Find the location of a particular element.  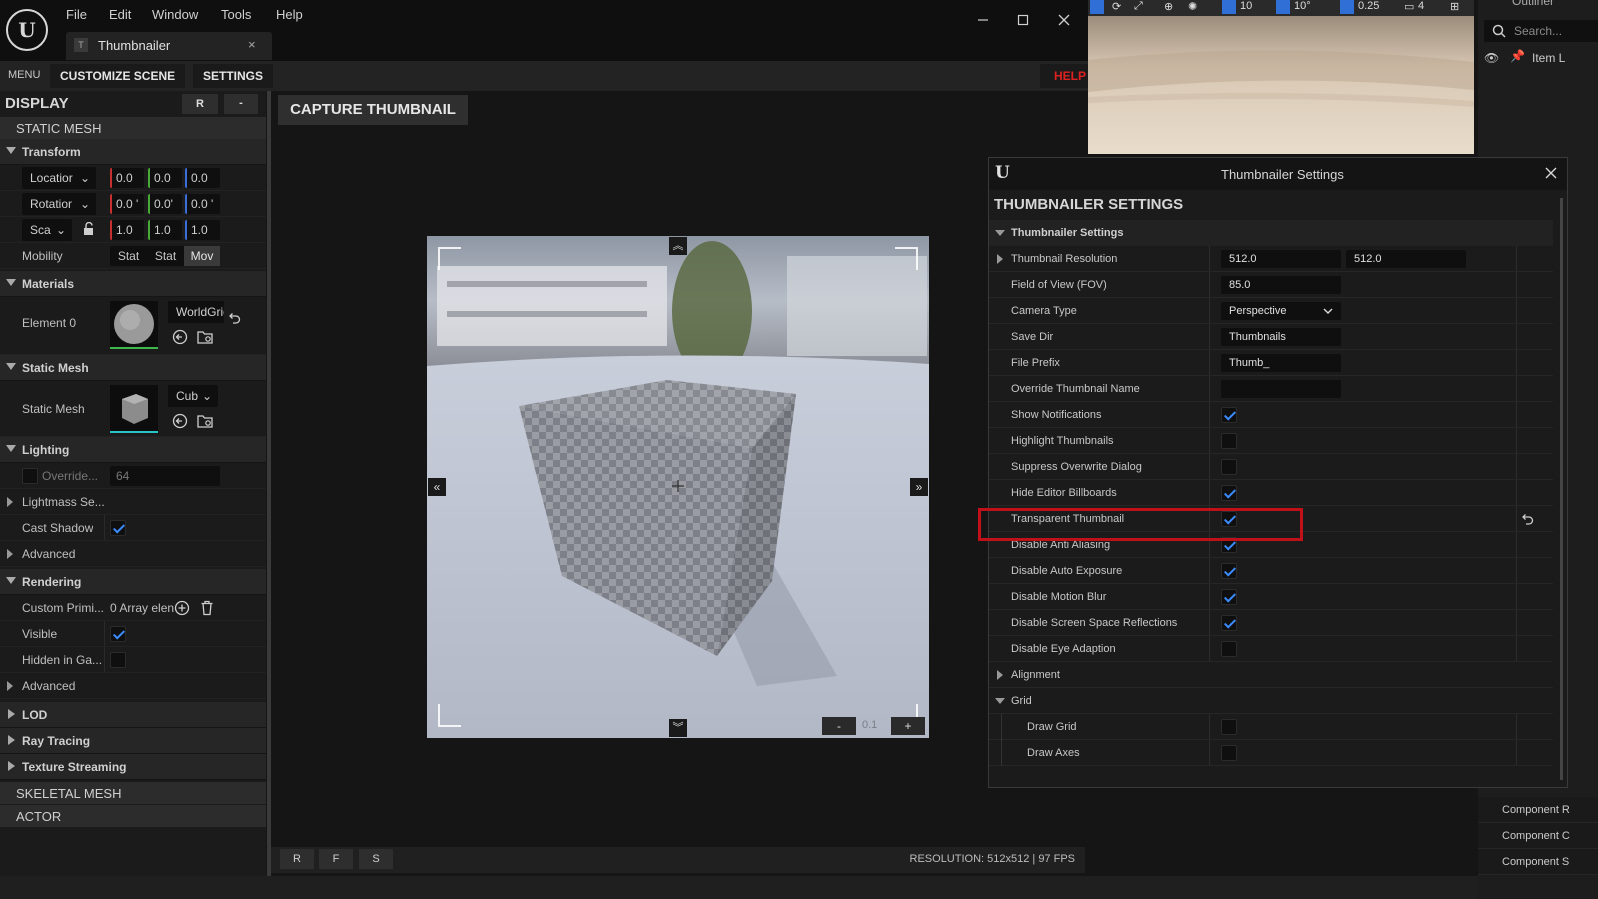

zoom-in-button: + is located at coordinates (908, 726).